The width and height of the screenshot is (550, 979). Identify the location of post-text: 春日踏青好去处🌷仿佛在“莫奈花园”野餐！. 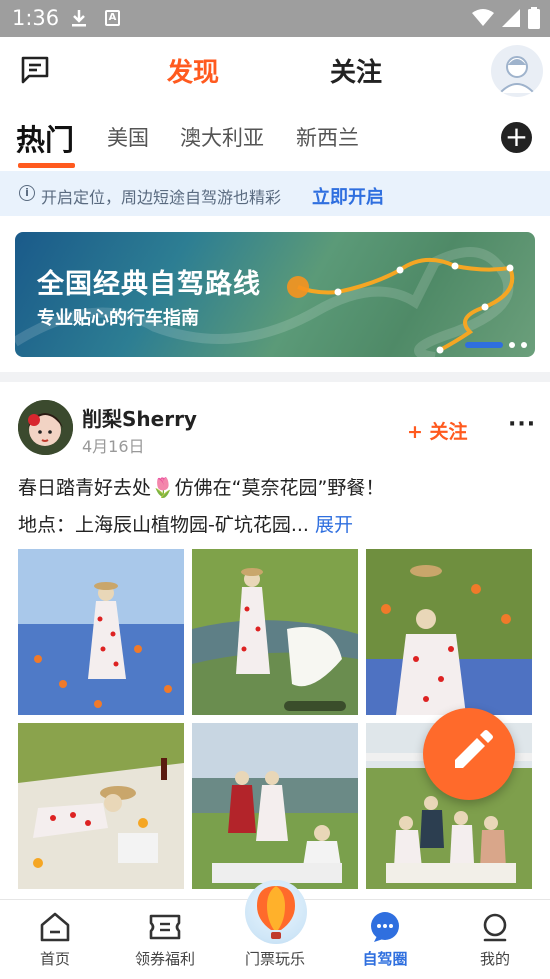
(201, 488).